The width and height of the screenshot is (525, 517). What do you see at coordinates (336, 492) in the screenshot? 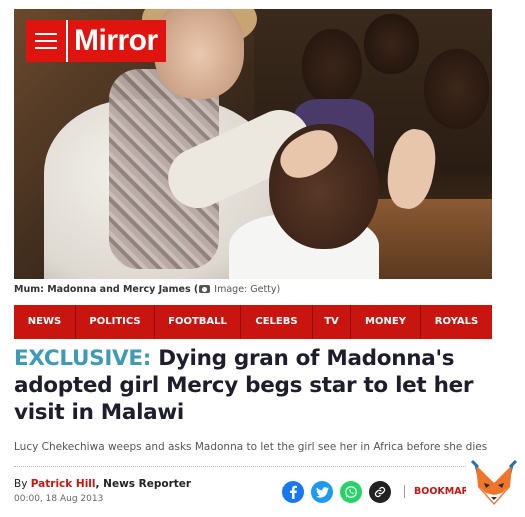
I see `share-bar` at bounding box center [336, 492].